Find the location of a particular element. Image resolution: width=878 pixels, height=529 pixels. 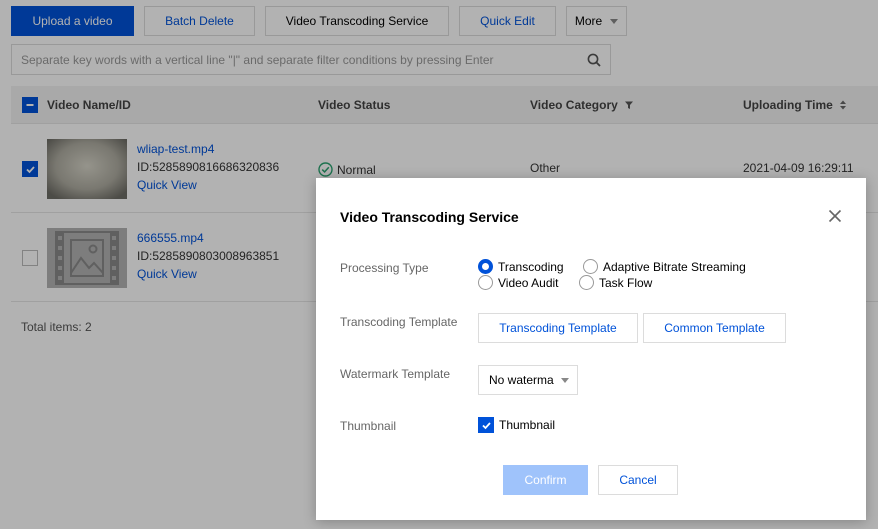

radio-label: Video Audit is located at coordinates (528, 282).